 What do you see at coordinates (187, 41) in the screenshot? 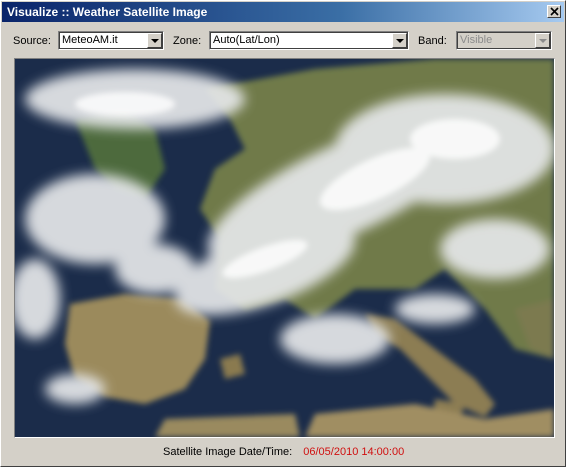
I see `zone-label: Zone:` at bounding box center [187, 41].